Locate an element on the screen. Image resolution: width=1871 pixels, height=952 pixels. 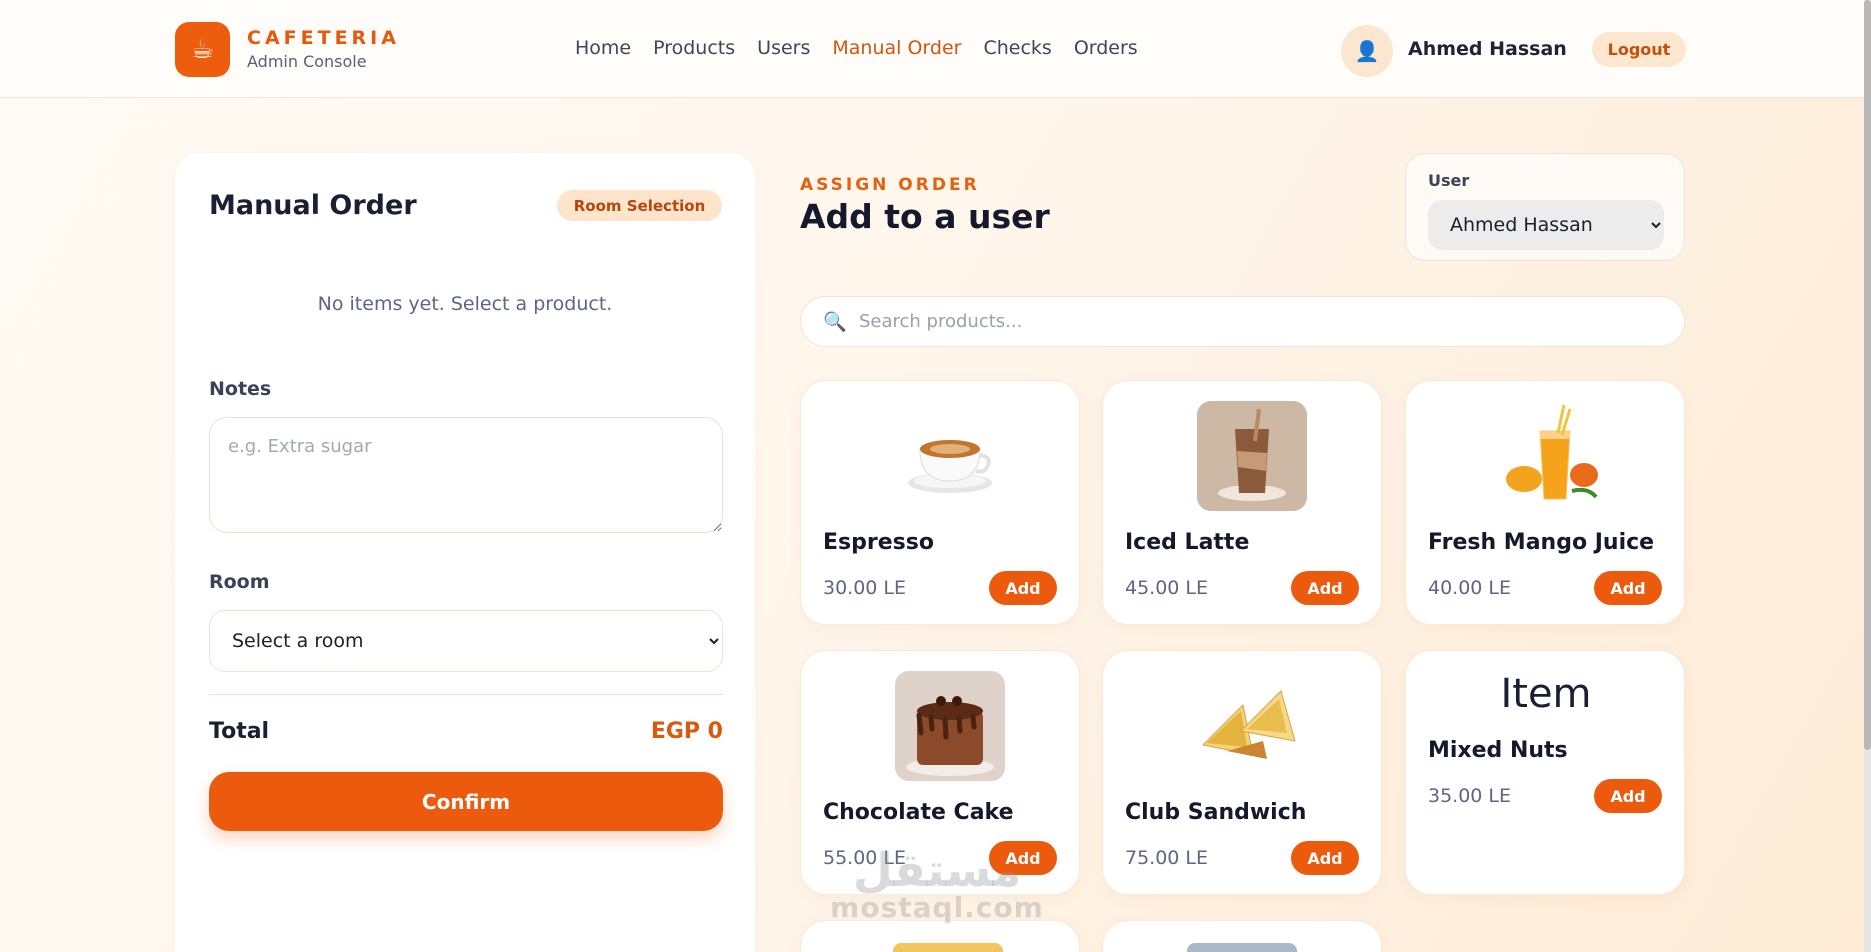
page-scrollbar is located at coordinates (1867, 476).